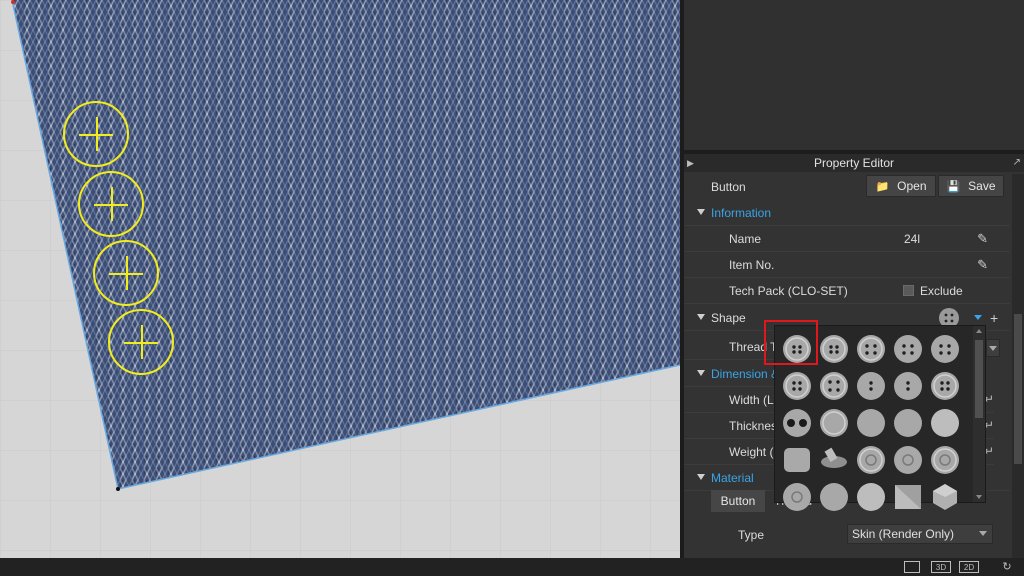  What do you see at coordinates (788, 291) in the screenshot?
I see `property-label: Tech Pack (CLO-SET)` at bounding box center [788, 291].